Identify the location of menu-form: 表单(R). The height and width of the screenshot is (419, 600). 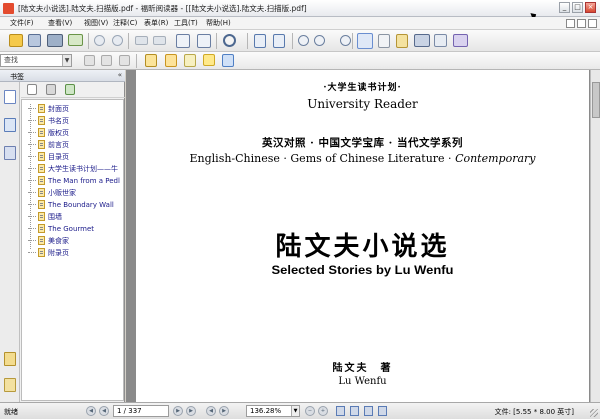
(156, 23).